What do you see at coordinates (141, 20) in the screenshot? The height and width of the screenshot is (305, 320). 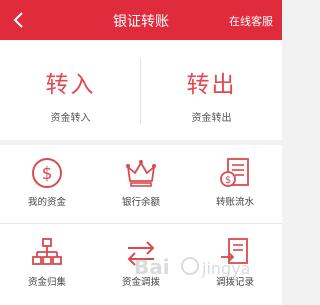 I see `top-bar: 银证转账 在线客服` at bounding box center [141, 20].